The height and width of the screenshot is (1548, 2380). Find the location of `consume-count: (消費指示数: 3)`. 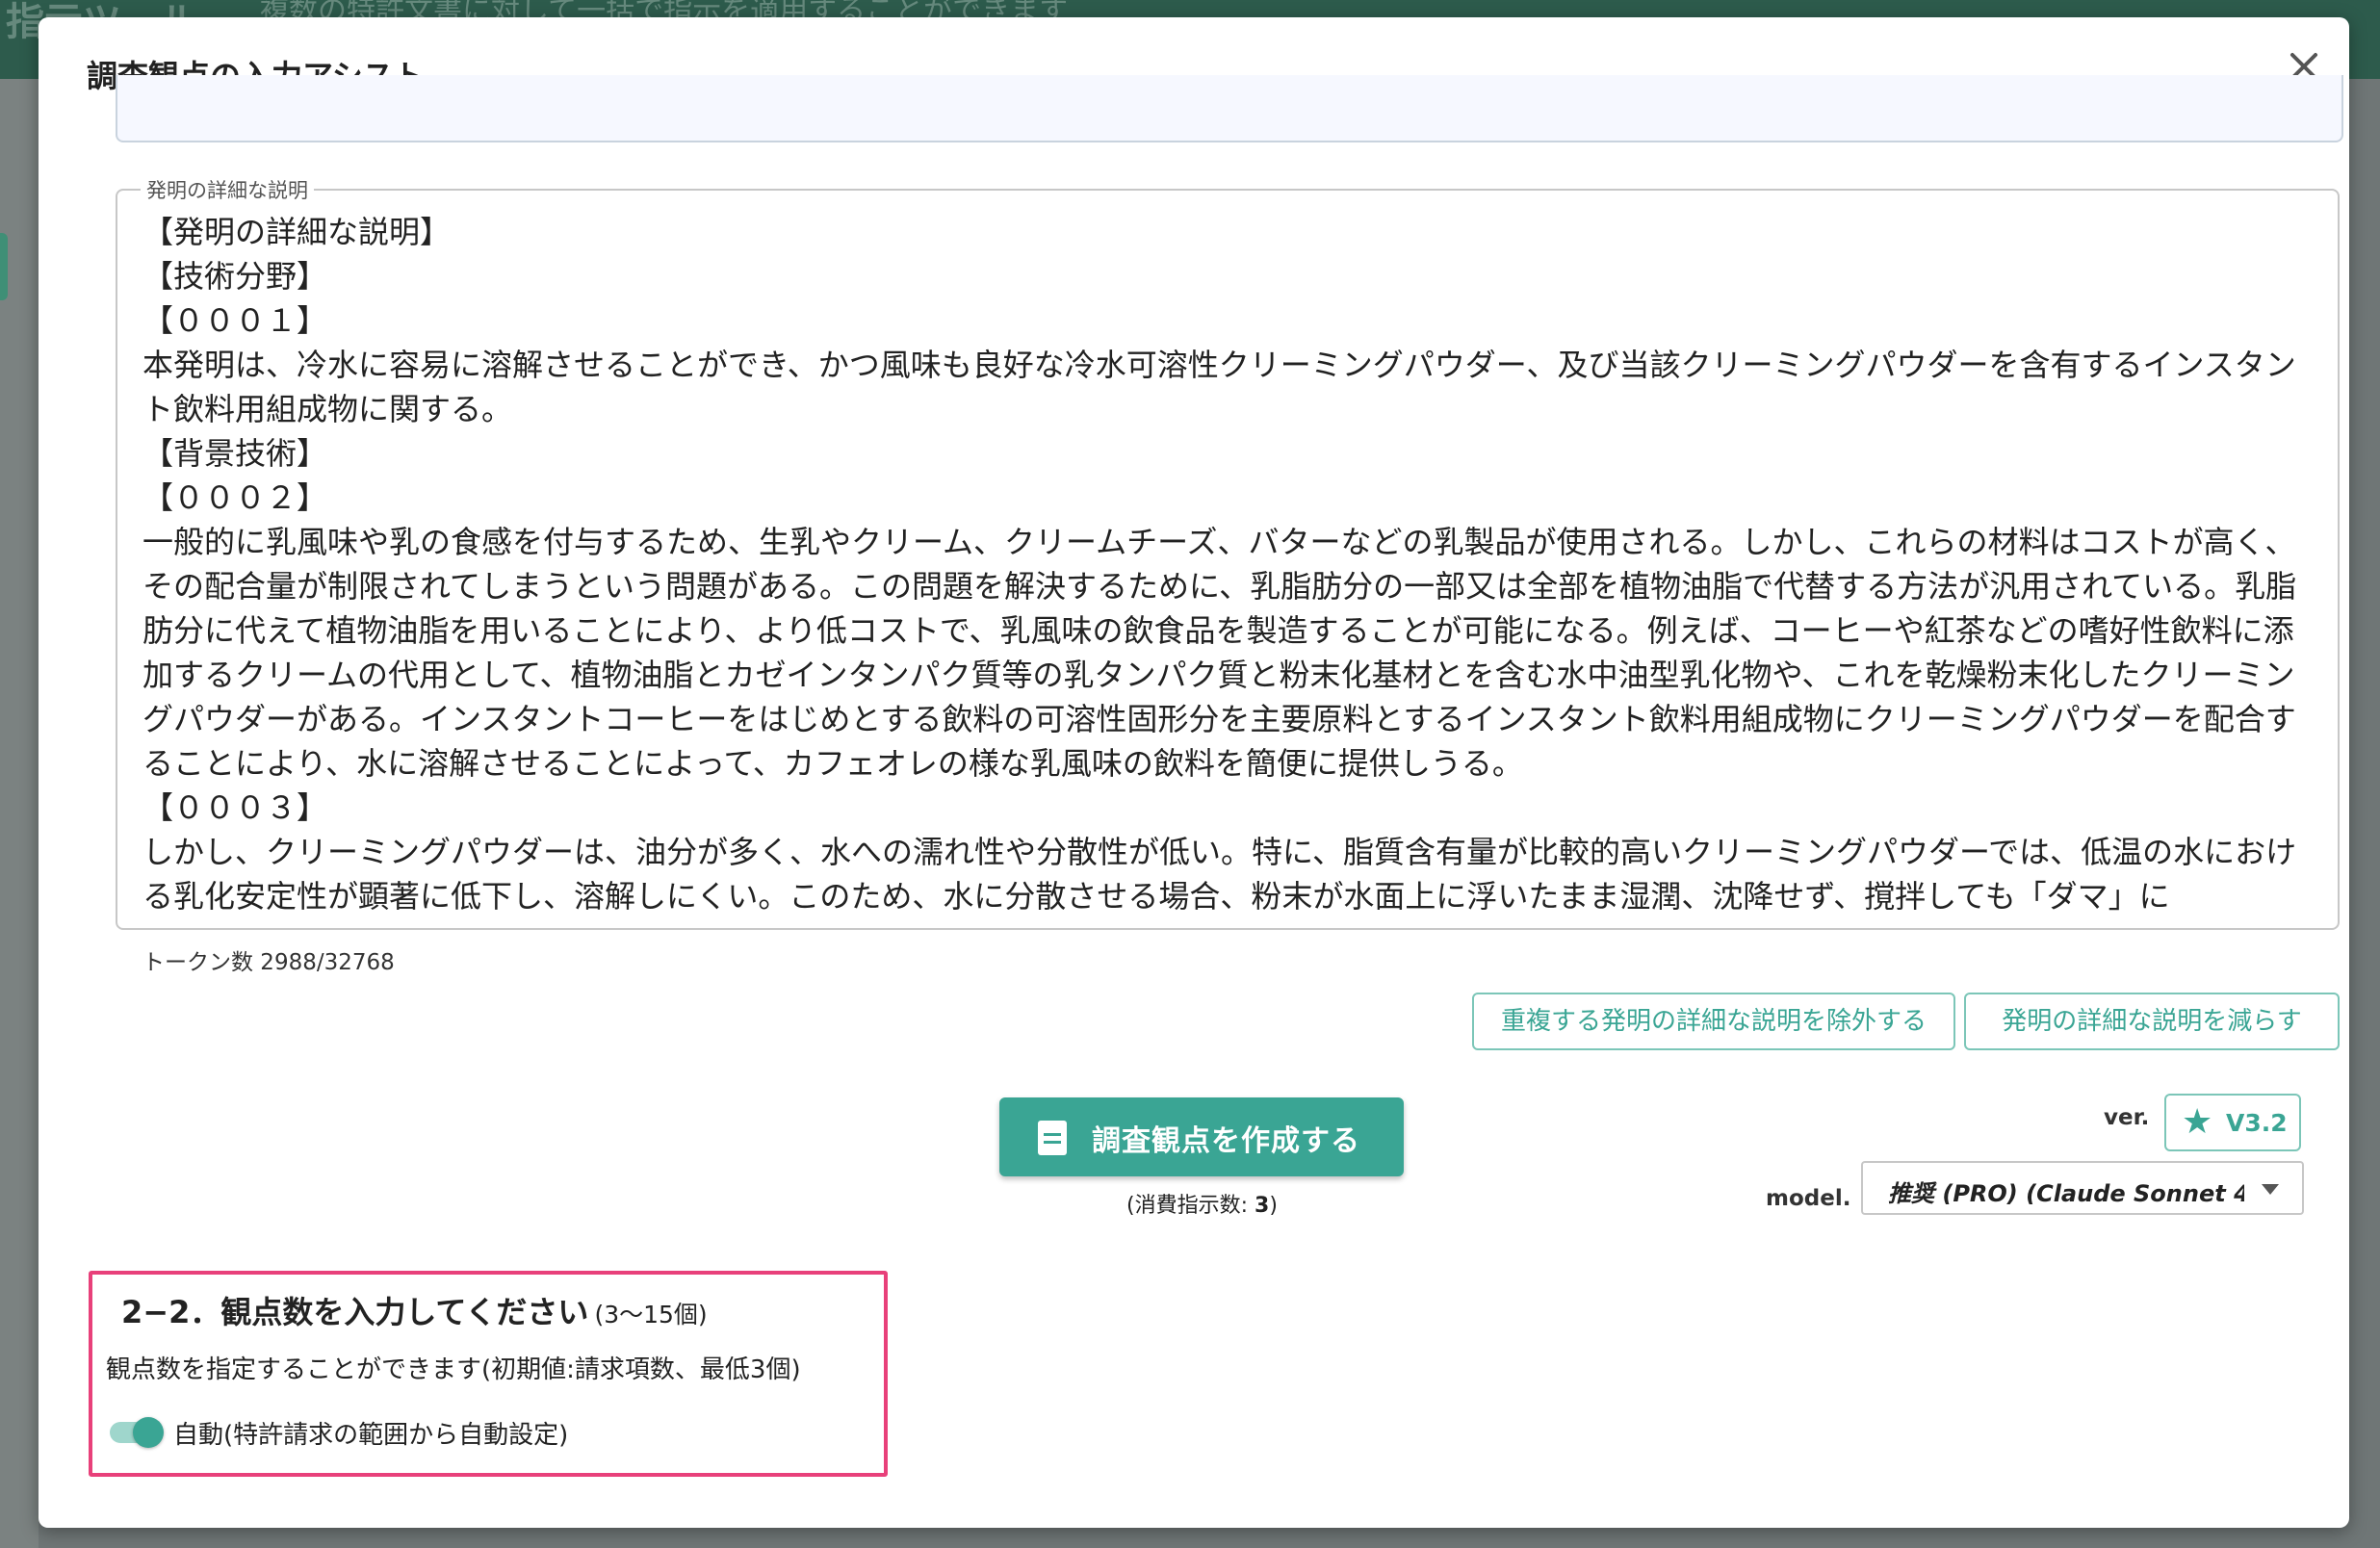

consume-count: (消費指示数: 3) is located at coordinates (1202, 1204).